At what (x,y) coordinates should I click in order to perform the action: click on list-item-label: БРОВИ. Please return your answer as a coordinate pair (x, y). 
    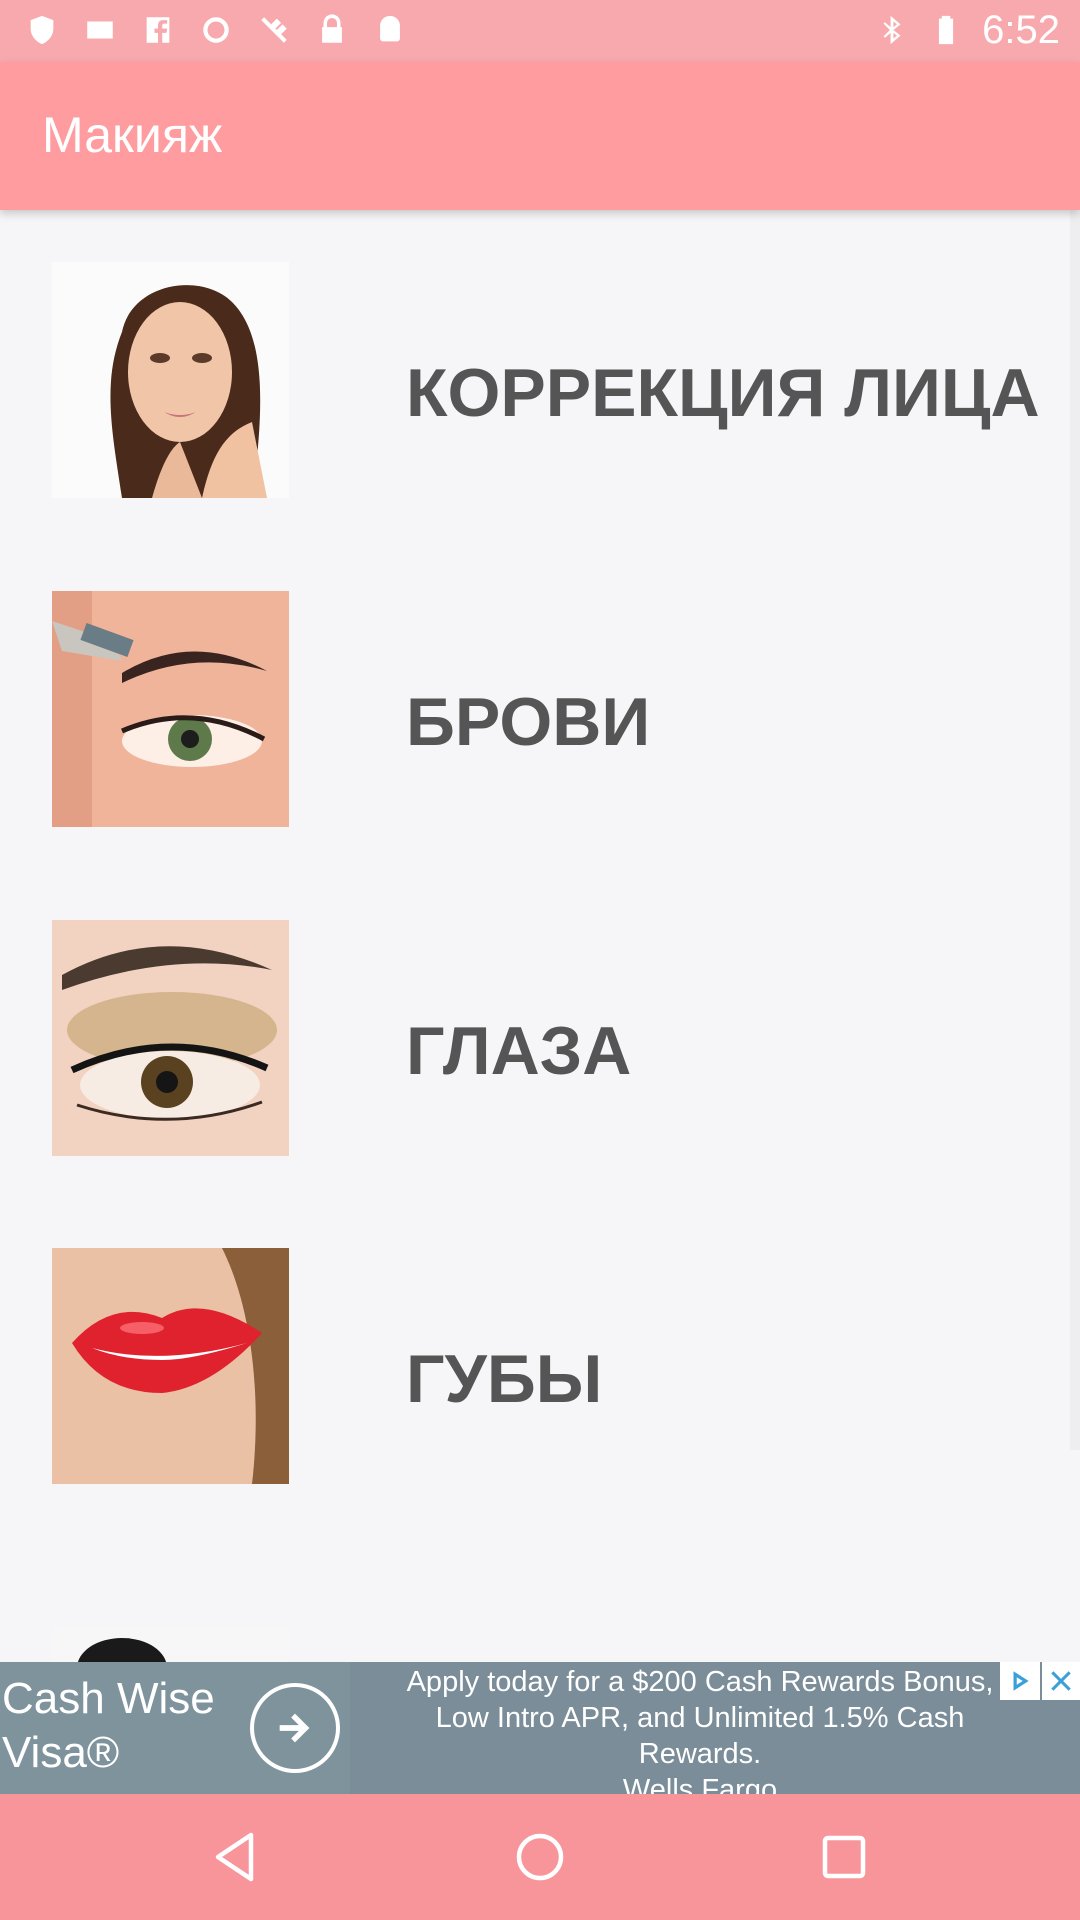
    Looking at the image, I should click on (528, 722).